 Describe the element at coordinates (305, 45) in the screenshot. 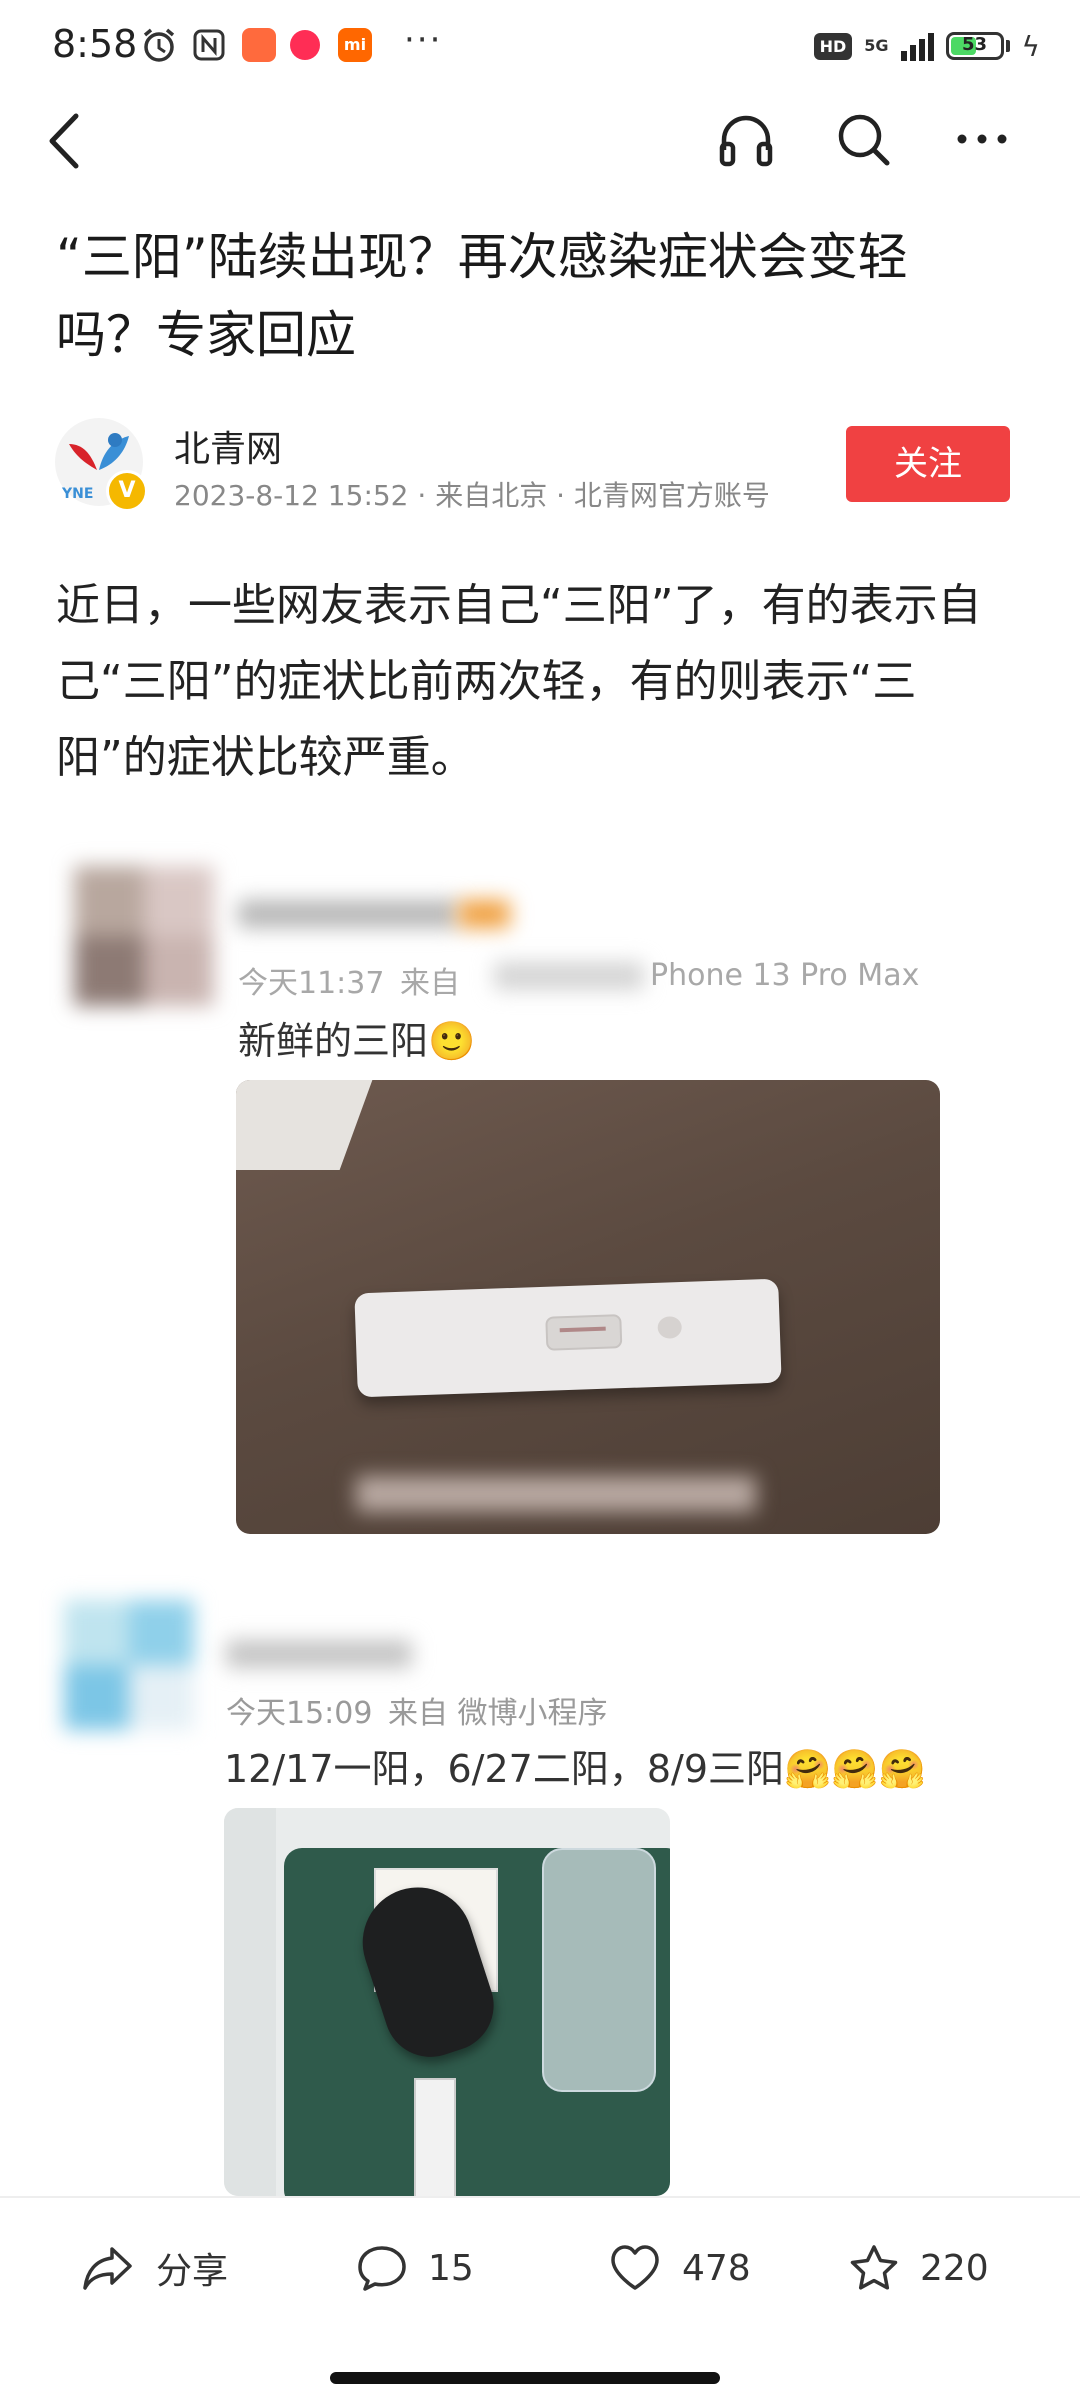

I see `music-app-icon` at that location.